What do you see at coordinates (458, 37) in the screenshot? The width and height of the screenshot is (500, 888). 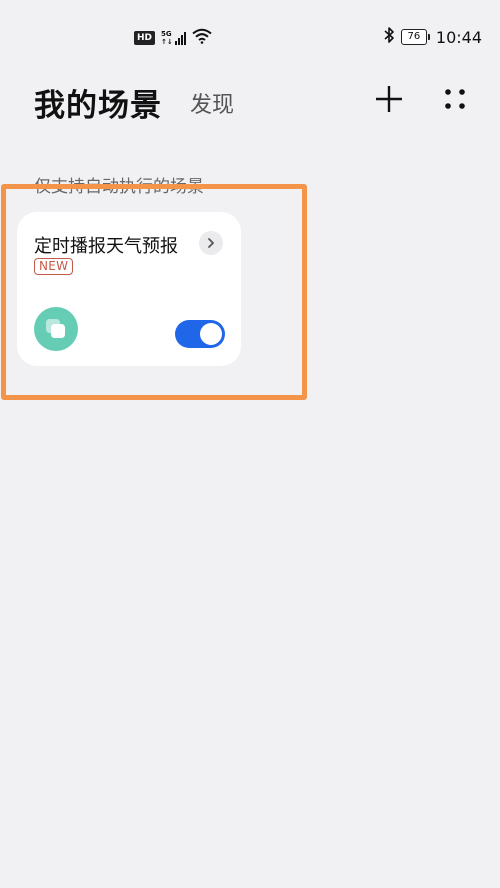 I see `clock: 10:44` at bounding box center [458, 37].